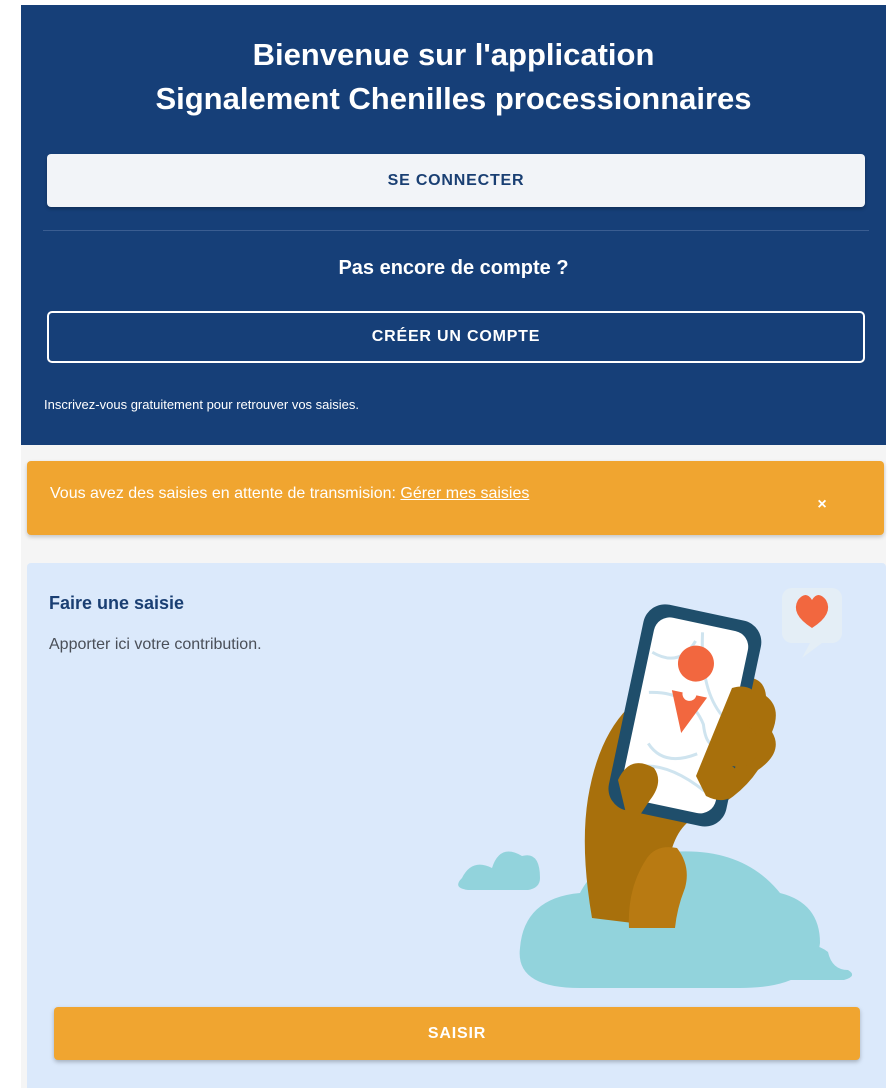 The height and width of the screenshot is (1088, 888). I want to click on login-button: SE CONNECTER, so click(456, 180).